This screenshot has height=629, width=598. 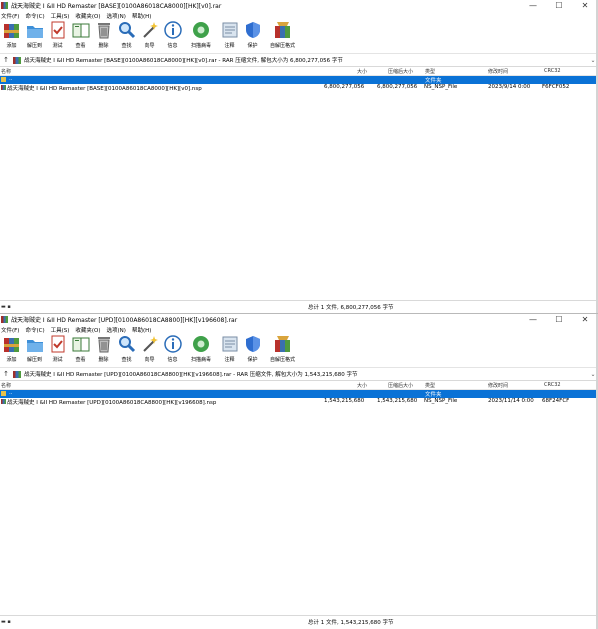 What do you see at coordinates (4, 5) in the screenshot?
I see `winrar-app-icon` at bounding box center [4, 5].